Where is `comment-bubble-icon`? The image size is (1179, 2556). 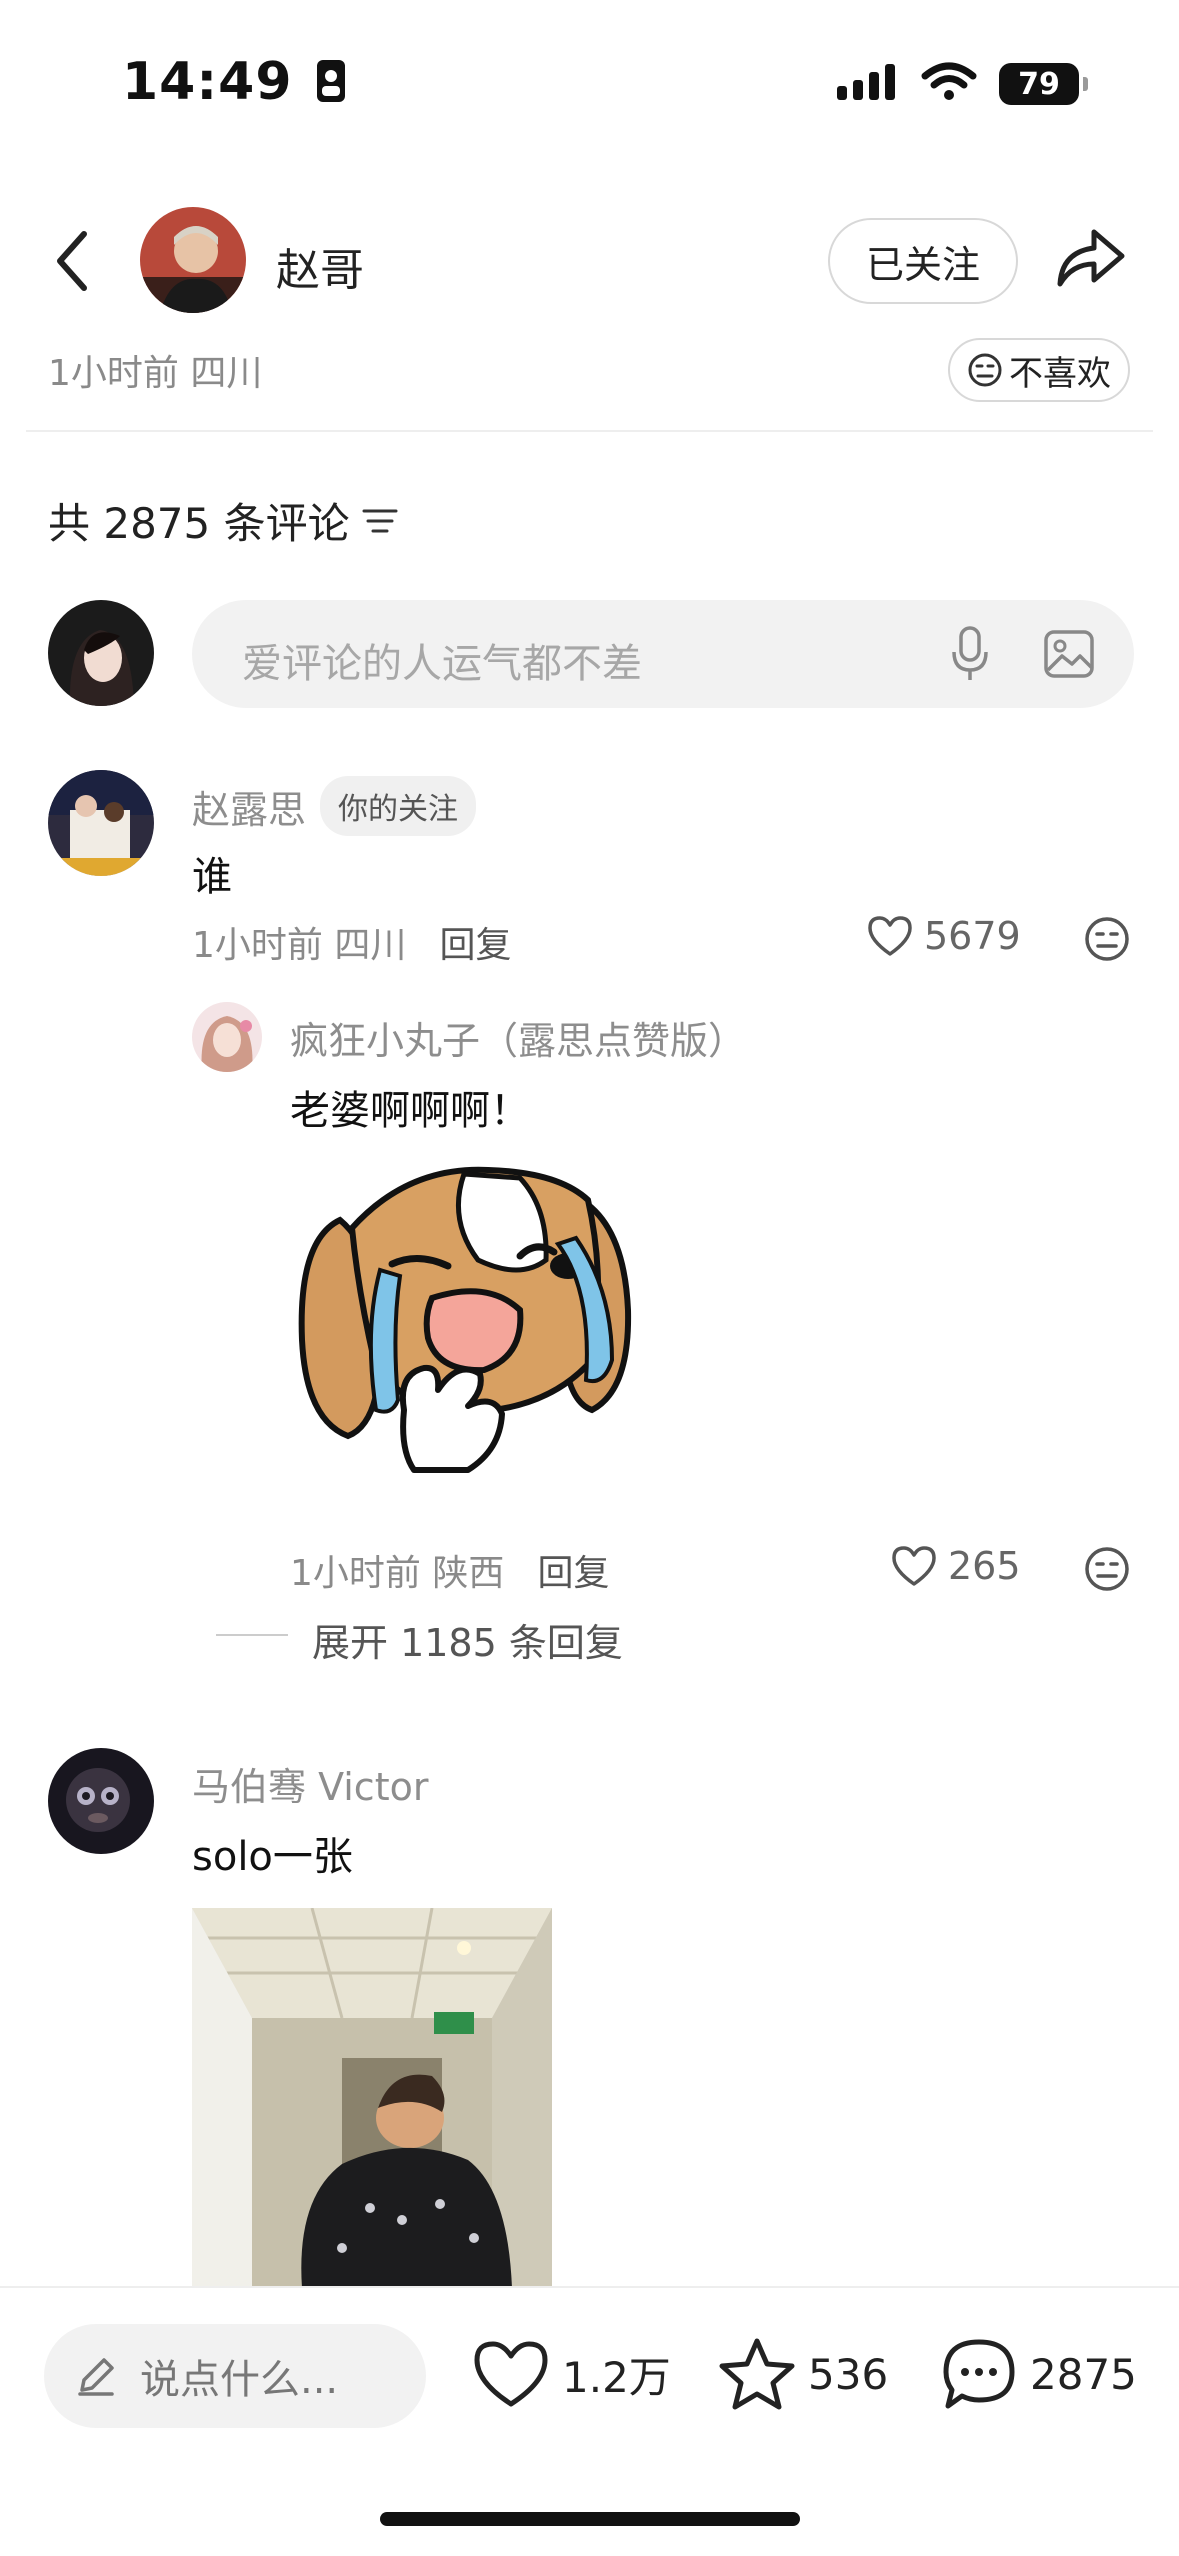 comment-bubble-icon is located at coordinates (979, 2374).